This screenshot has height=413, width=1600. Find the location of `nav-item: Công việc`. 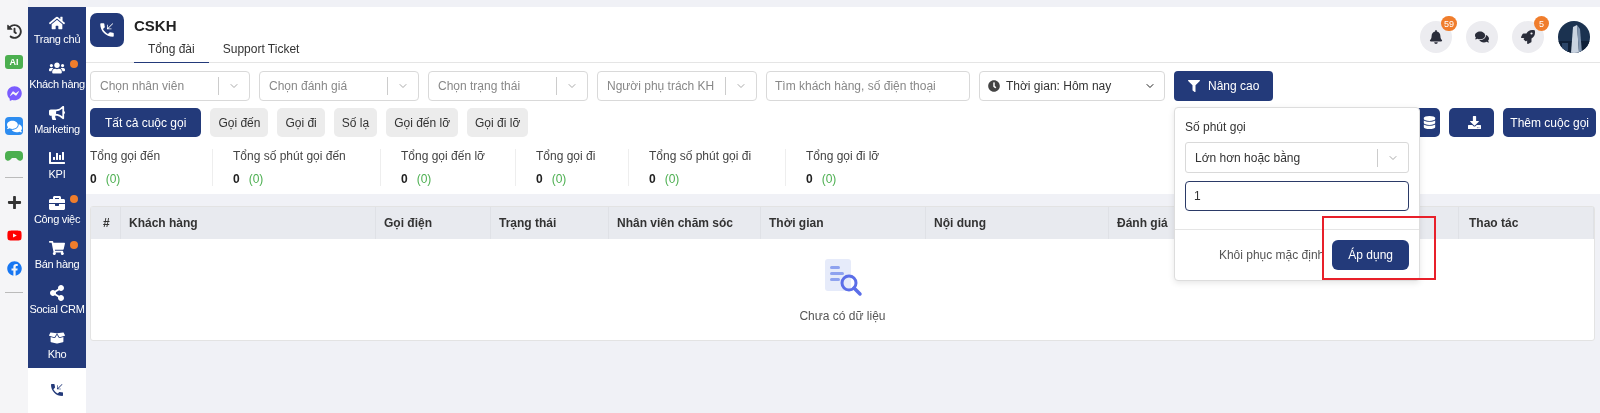

nav-item: Công việc is located at coordinates (57, 210).